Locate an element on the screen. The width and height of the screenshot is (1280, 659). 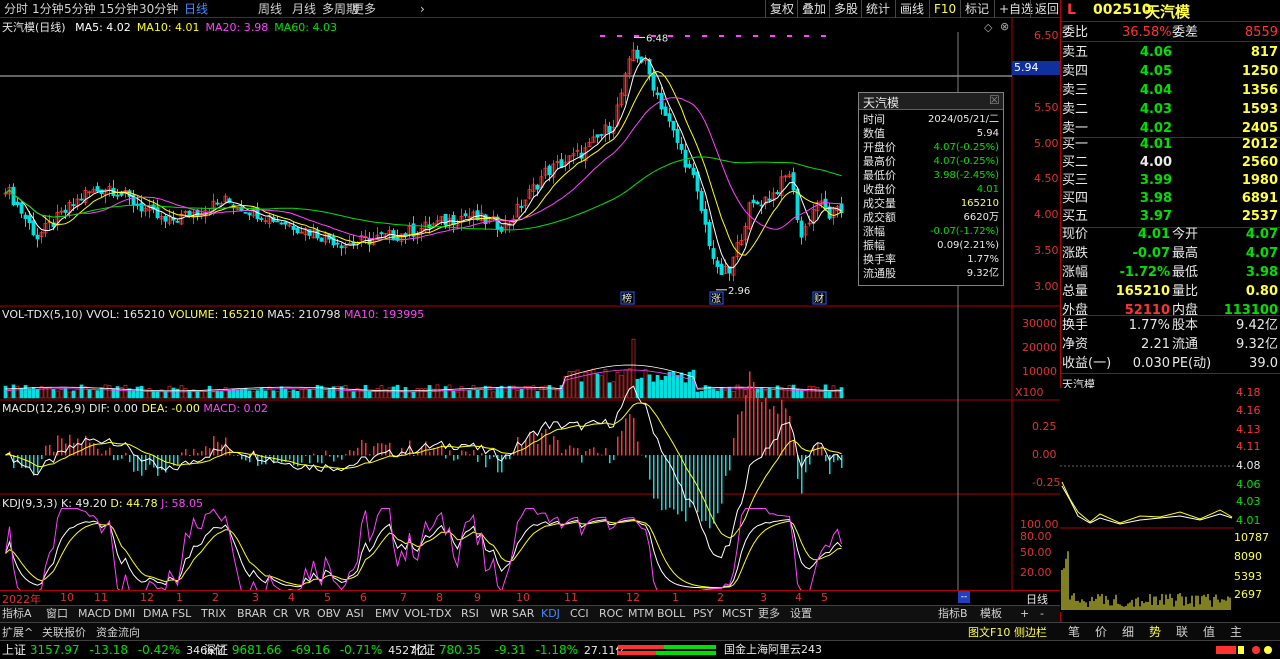
sidebar-link: 侧边栏 is located at coordinates (1030, 632).